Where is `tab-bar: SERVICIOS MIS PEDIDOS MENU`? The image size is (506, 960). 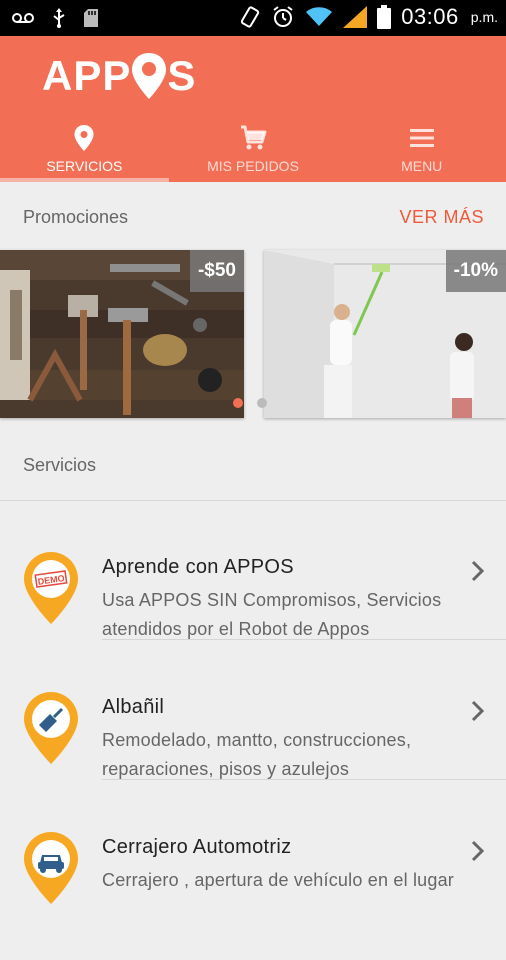
tab-bar: SERVICIOS MIS PEDIDOS MENU is located at coordinates (253, 152).